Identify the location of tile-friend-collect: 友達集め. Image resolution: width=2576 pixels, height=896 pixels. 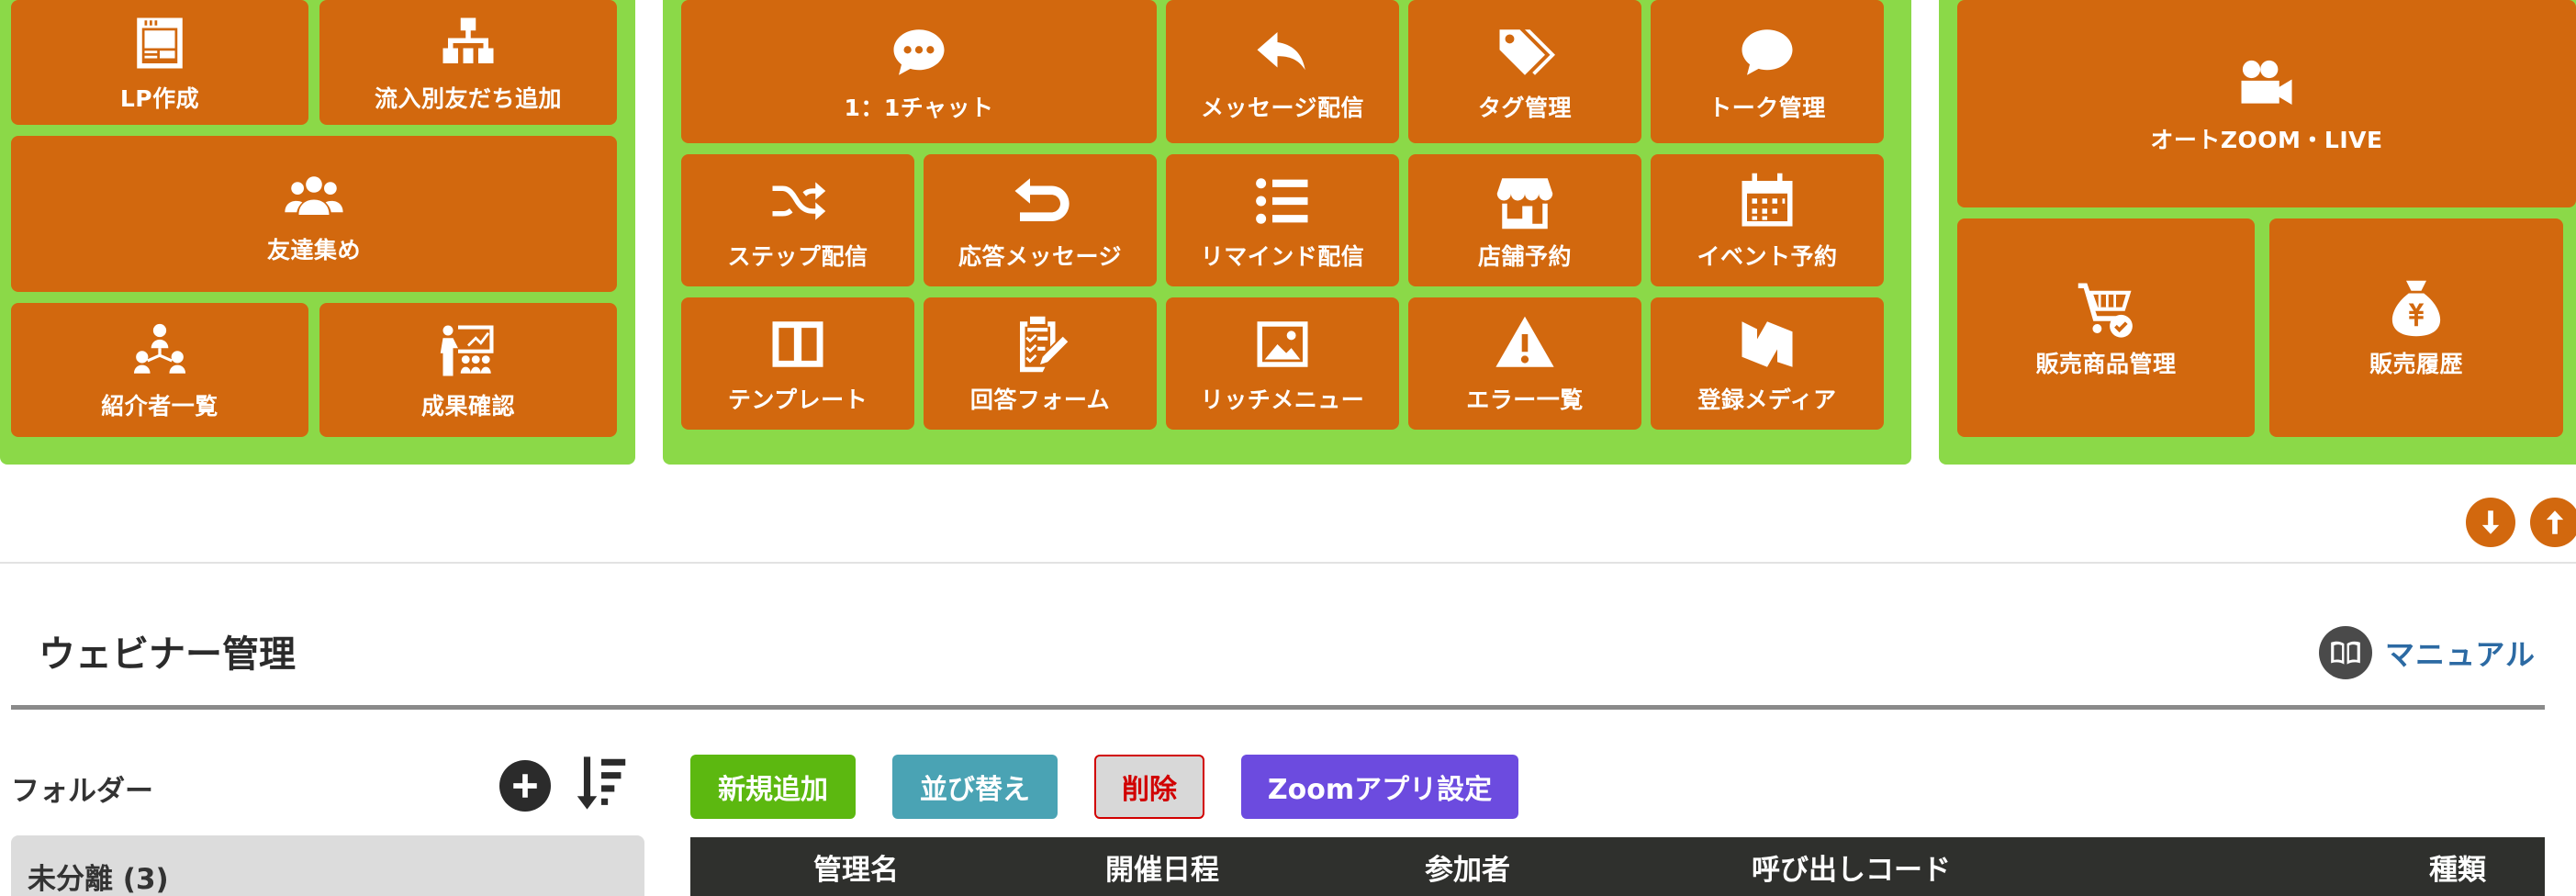
(314, 214).